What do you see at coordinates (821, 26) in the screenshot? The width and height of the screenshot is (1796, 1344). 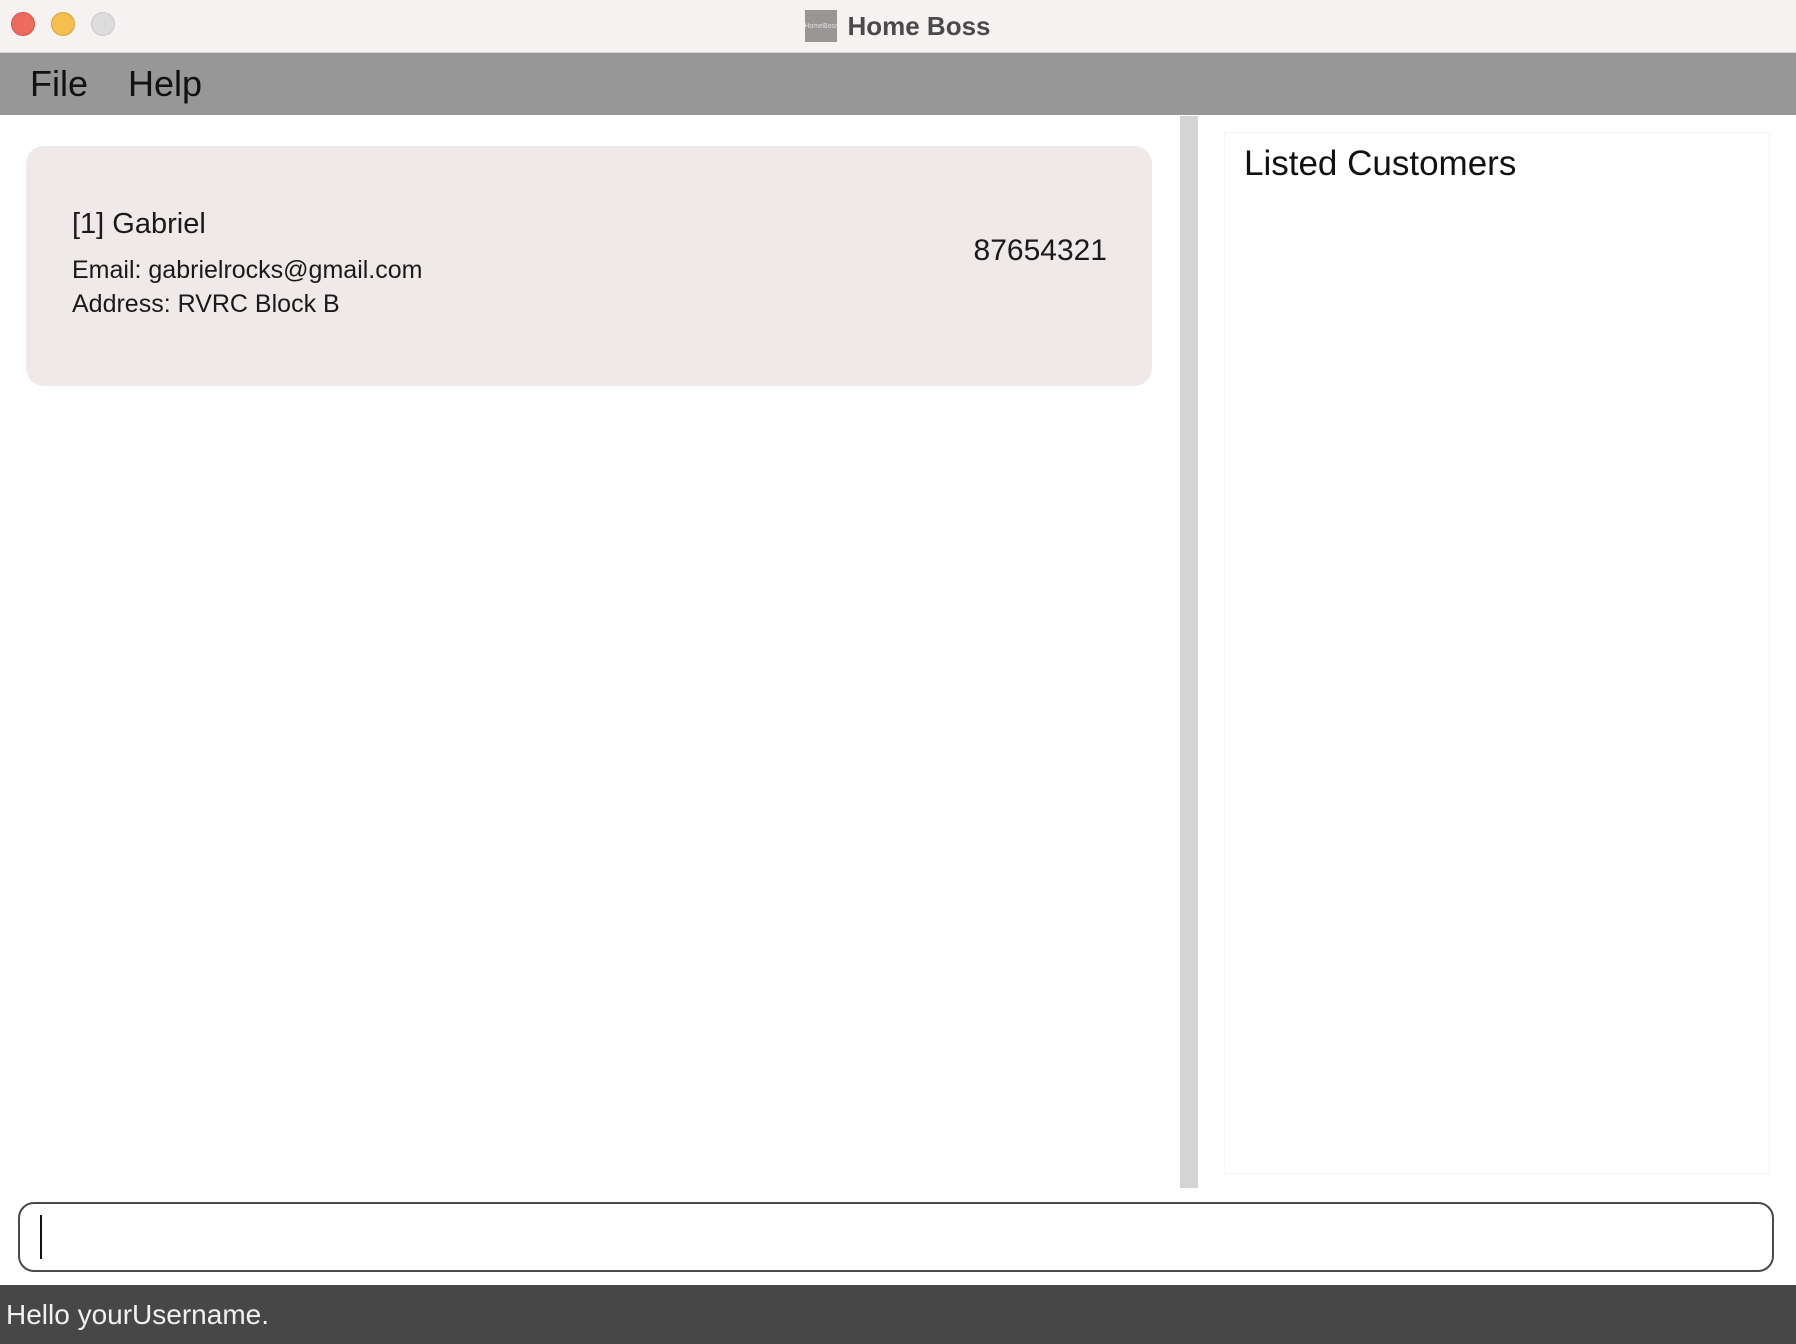 I see `app-logo-icon: HomeBoss` at bounding box center [821, 26].